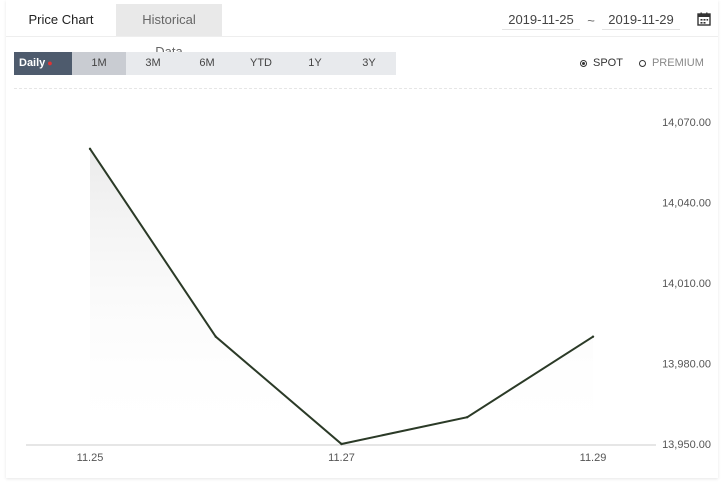  Describe the element at coordinates (686, 365) in the screenshot. I see `y-tick-label: 13,980.00` at that location.